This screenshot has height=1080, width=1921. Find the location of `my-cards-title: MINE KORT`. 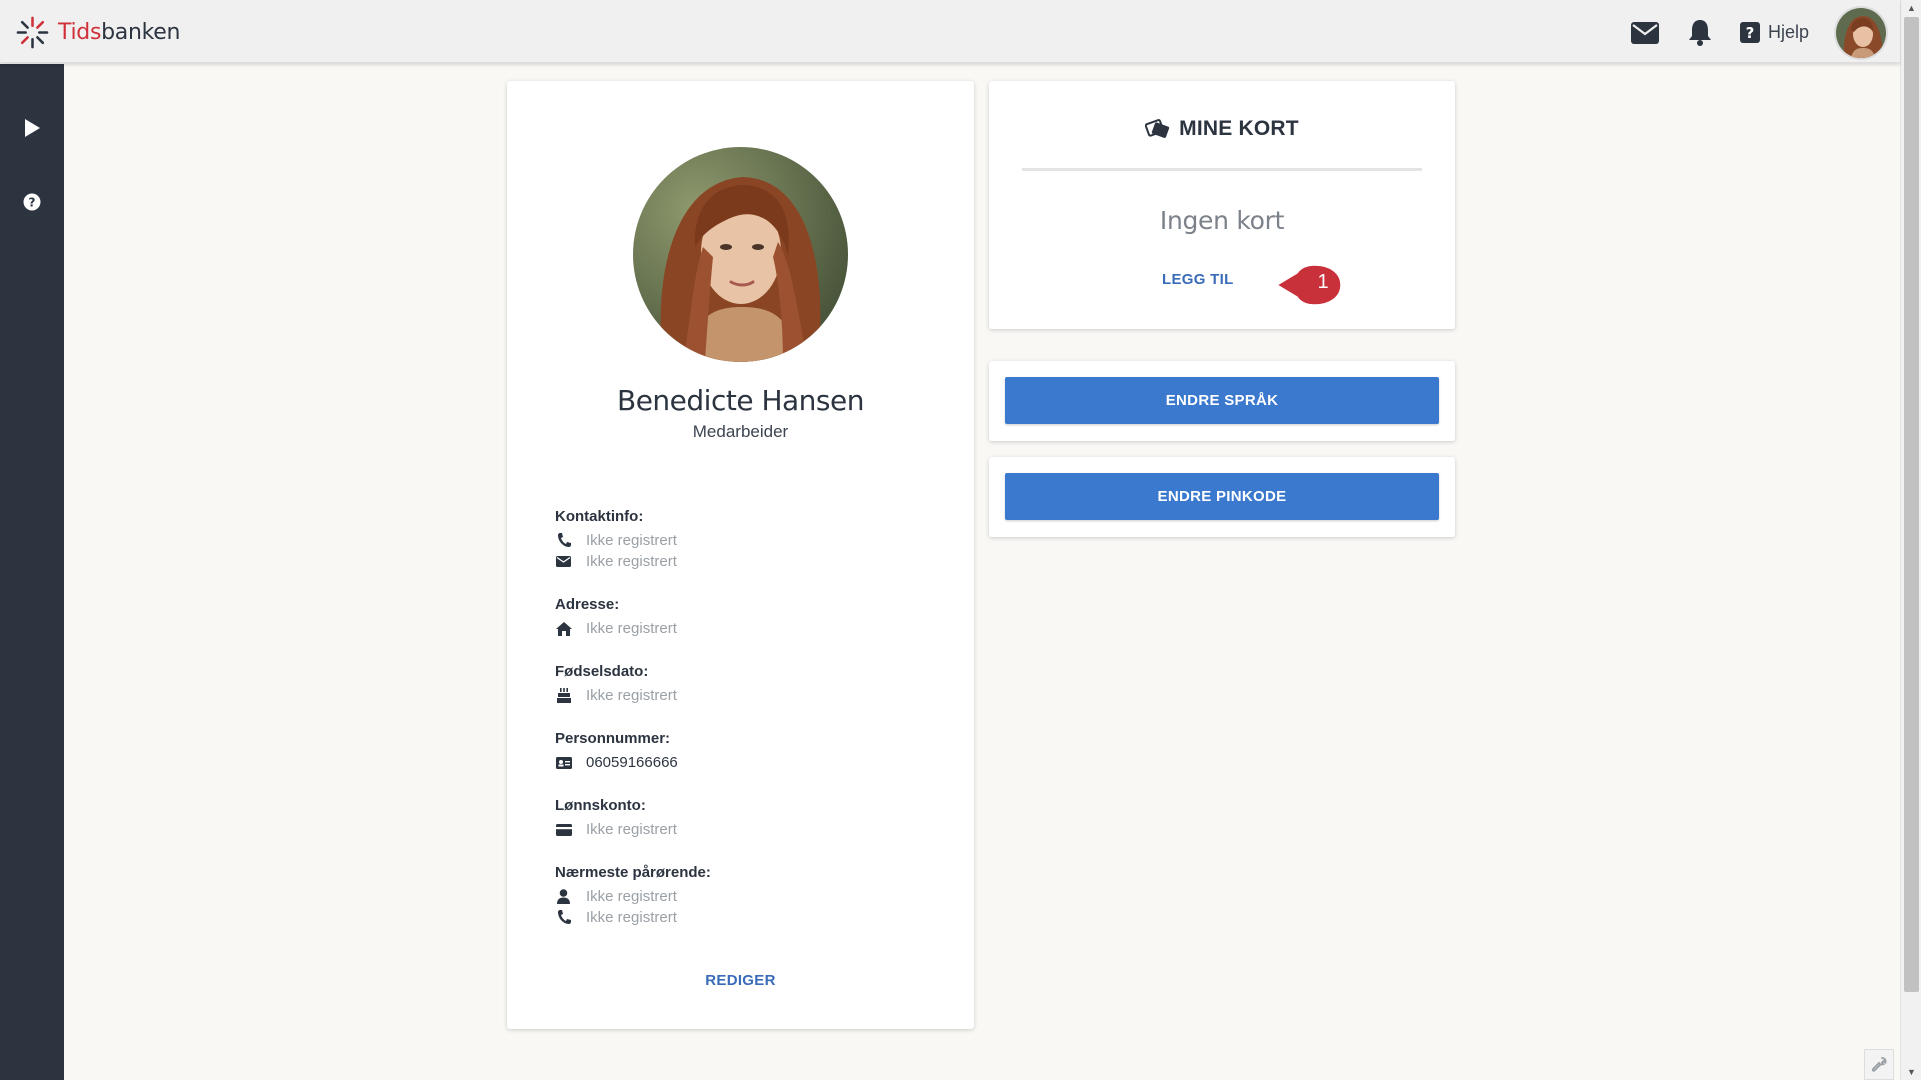

my-cards-title: MINE KORT is located at coordinates (1222, 129).